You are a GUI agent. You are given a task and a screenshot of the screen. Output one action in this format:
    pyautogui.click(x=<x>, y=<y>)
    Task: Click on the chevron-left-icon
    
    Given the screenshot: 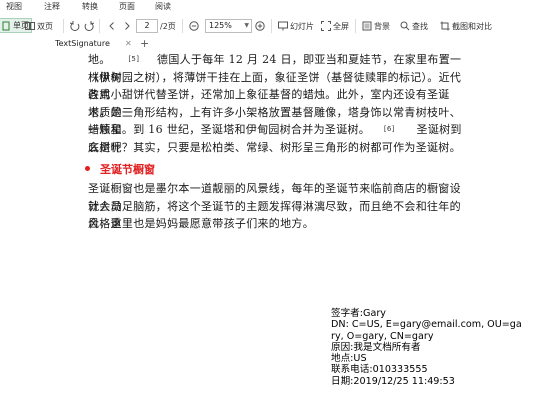 What is the action you would take?
    pyautogui.click(x=111, y=26)
    